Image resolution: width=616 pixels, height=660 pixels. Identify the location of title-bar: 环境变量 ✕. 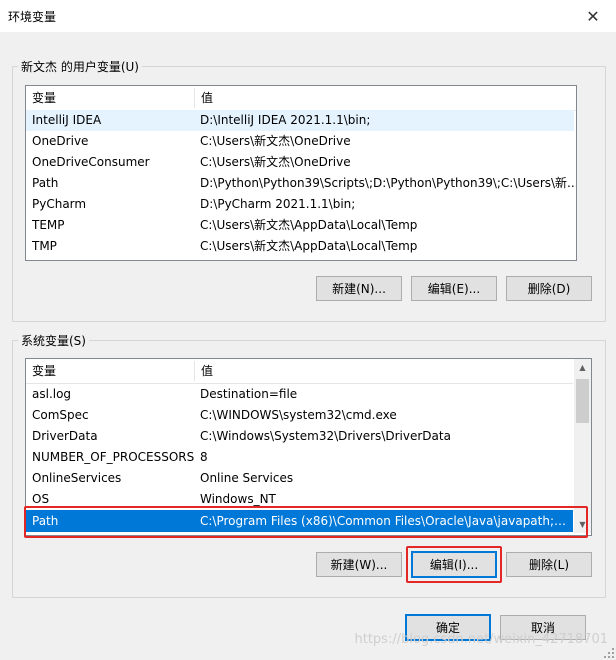
(308, 16).